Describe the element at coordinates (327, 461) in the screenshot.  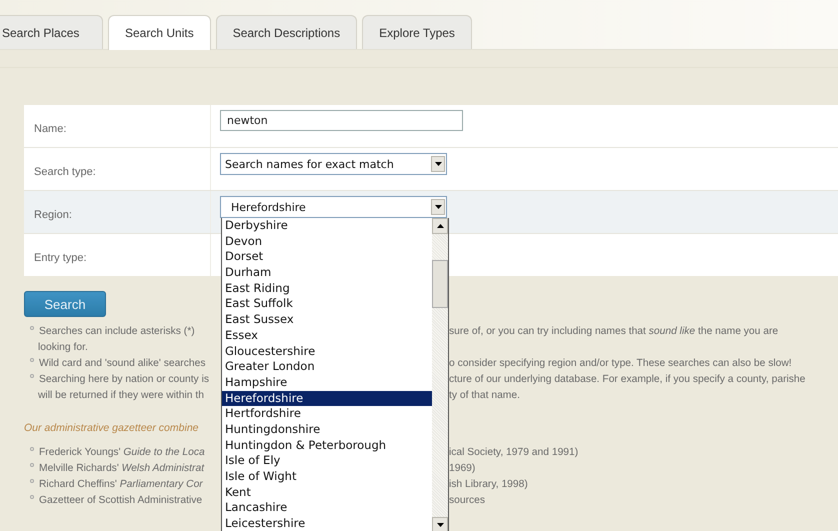
I see `dropdown-option: Isle of Ely` at that location.